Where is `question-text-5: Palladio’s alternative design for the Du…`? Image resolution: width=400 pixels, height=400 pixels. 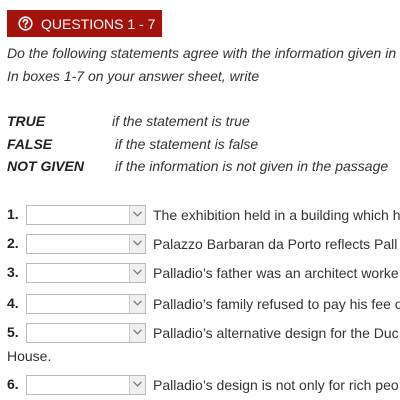
question-text-5: Palladio’s alternative design for the Du… is located at coordinates (276, 333).